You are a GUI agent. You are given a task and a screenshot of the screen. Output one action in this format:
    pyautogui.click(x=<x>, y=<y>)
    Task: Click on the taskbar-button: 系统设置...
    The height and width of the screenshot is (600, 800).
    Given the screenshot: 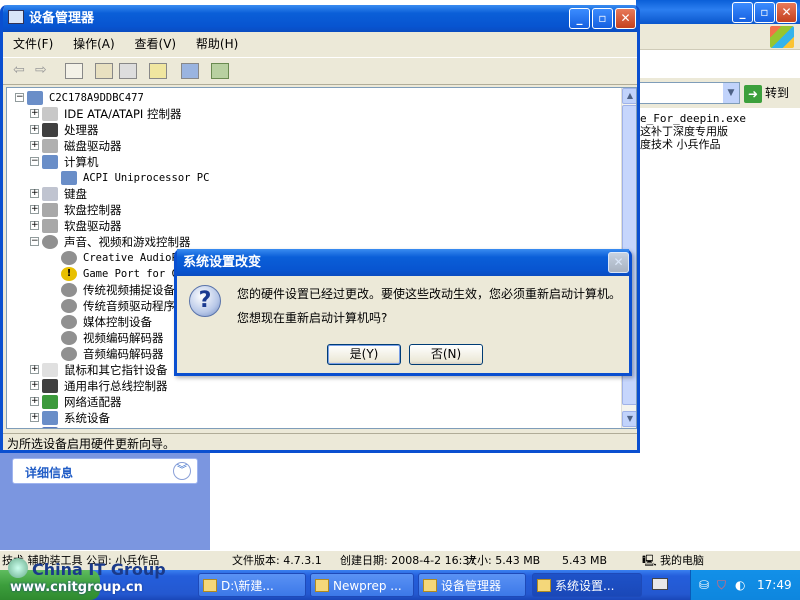 What is the action you would take?
    pyautogui.click(x=587, y=585)
    